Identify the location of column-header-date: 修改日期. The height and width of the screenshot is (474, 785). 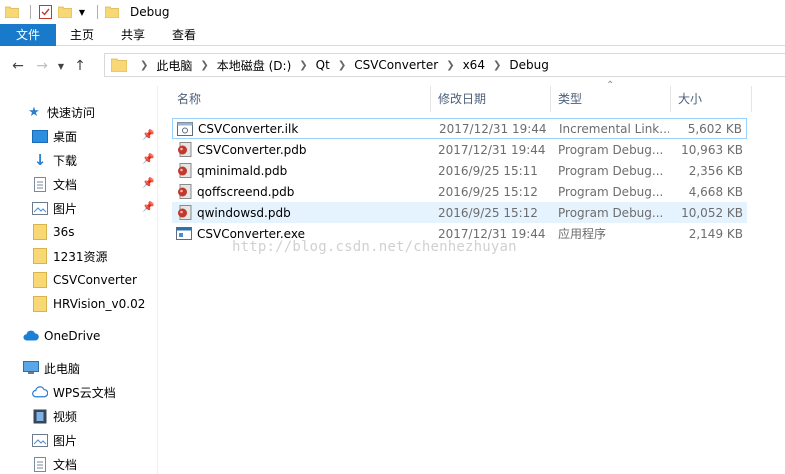
(491, 99).